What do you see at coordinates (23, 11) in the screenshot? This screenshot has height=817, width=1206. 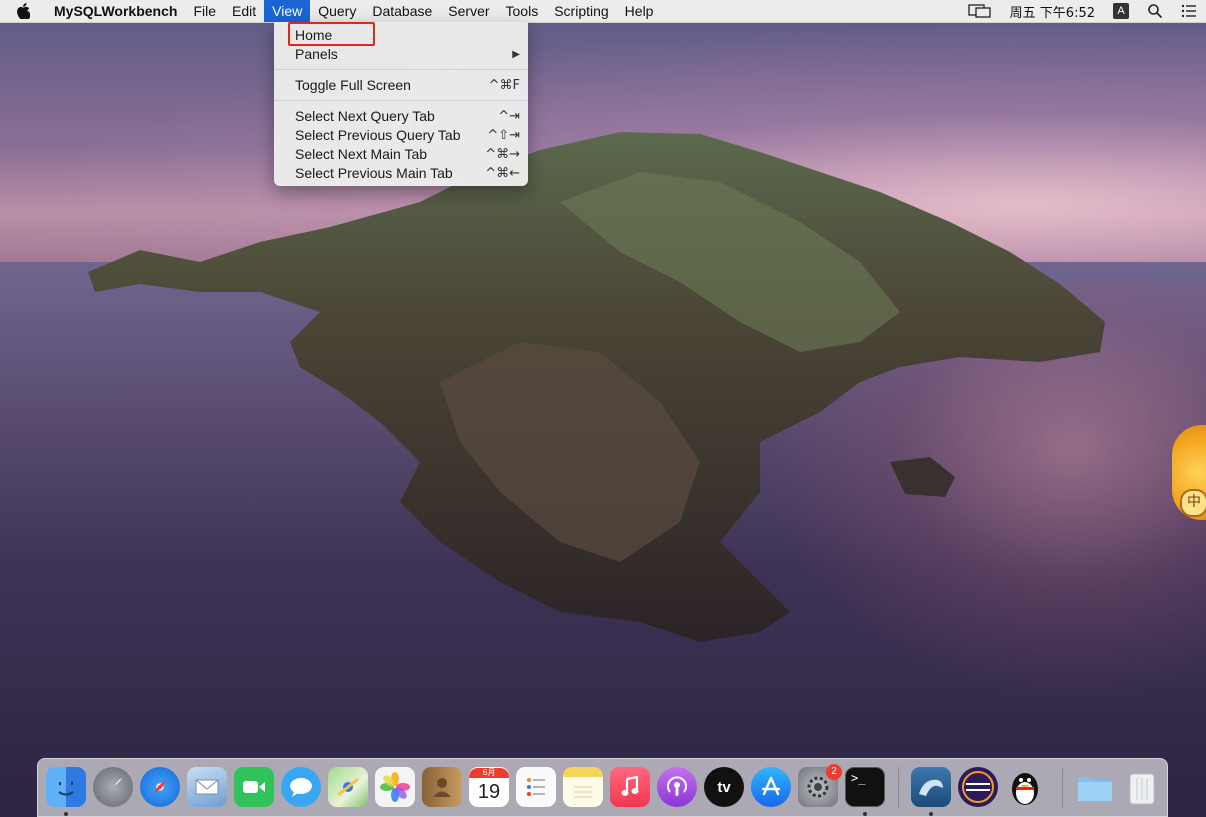 I see `apple-icon` at bounding box center [23, 11].